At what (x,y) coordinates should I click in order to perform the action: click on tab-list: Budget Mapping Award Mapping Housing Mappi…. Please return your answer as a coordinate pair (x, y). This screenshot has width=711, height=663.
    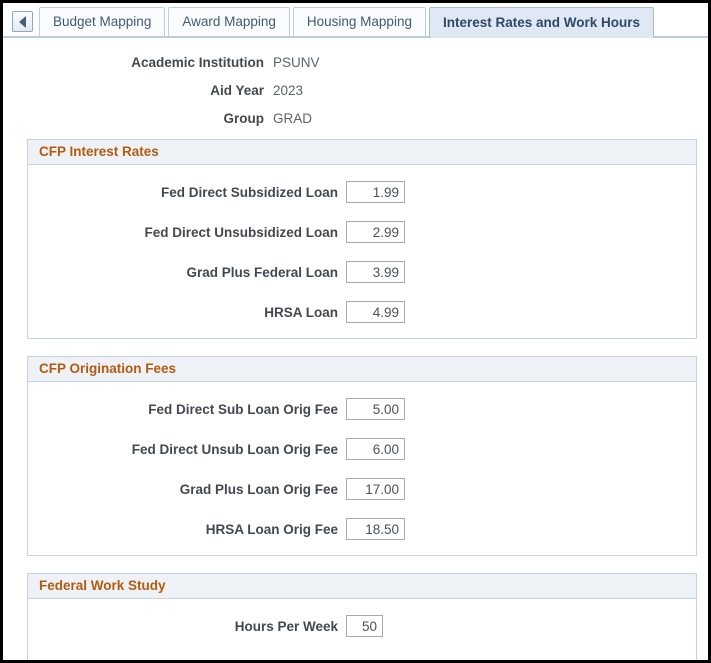
    Looking at the image, I should click on (348, 22).